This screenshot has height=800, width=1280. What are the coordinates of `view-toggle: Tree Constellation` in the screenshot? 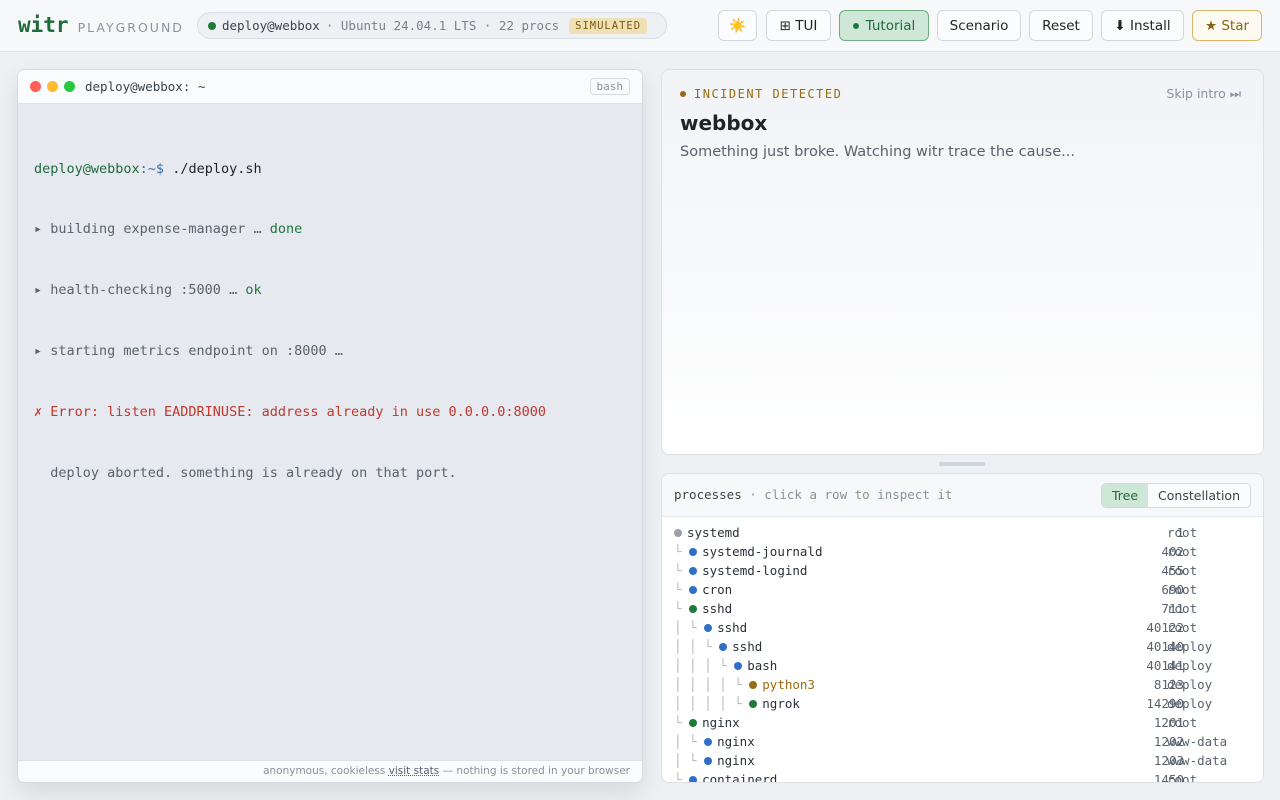 It's located at (1176, 495).